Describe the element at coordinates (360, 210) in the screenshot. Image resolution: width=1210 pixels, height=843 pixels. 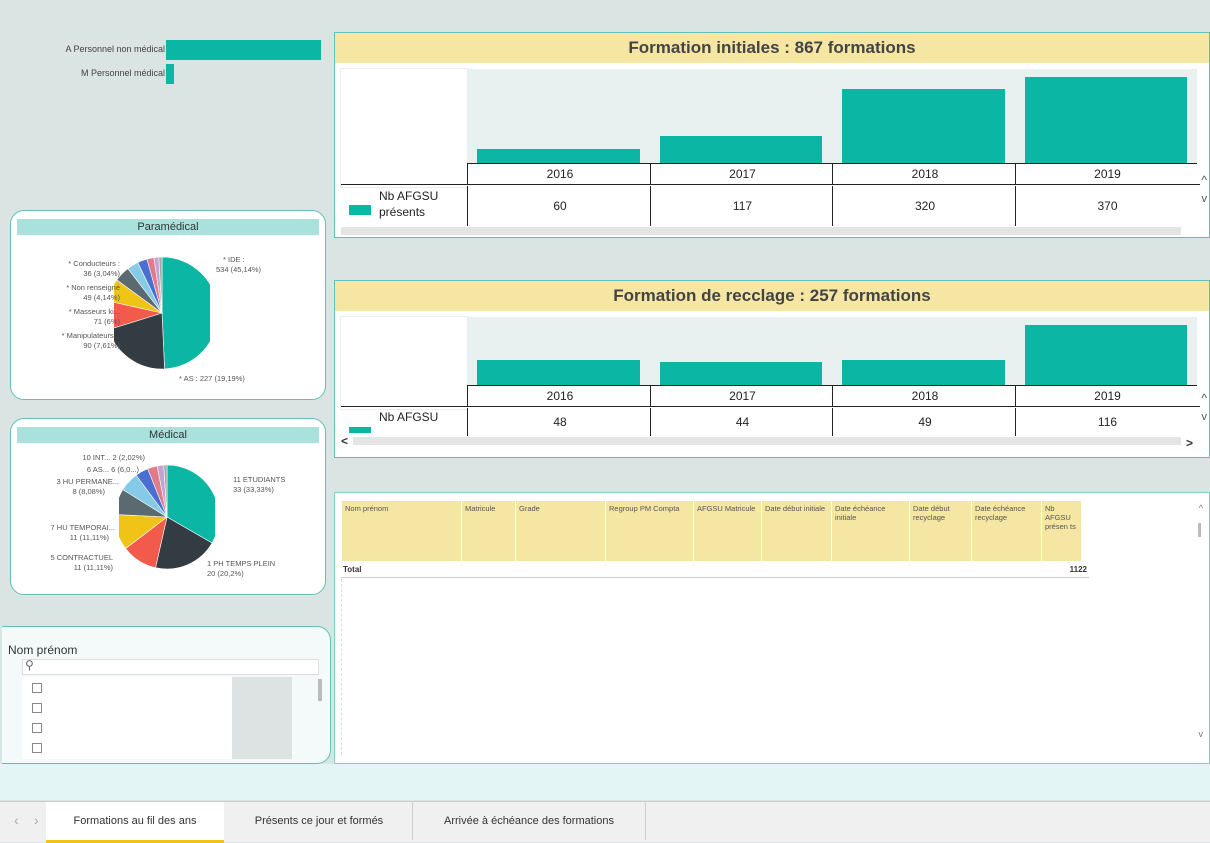
I see `initial-legend-swatch` at that location.